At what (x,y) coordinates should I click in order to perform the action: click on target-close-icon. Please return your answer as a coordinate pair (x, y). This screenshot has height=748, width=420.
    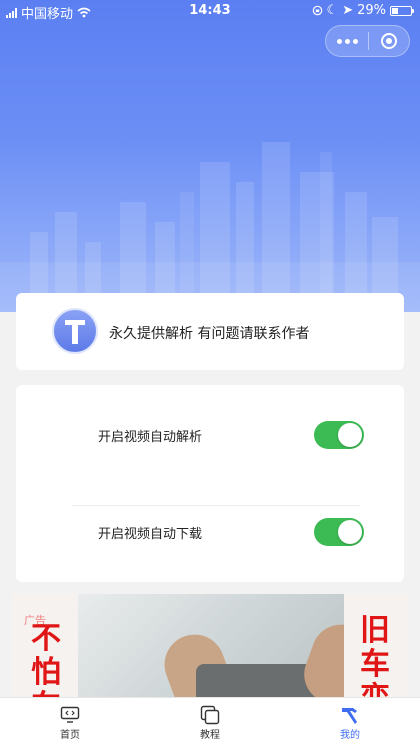
    Looking at the image, I should click on (389, 41).